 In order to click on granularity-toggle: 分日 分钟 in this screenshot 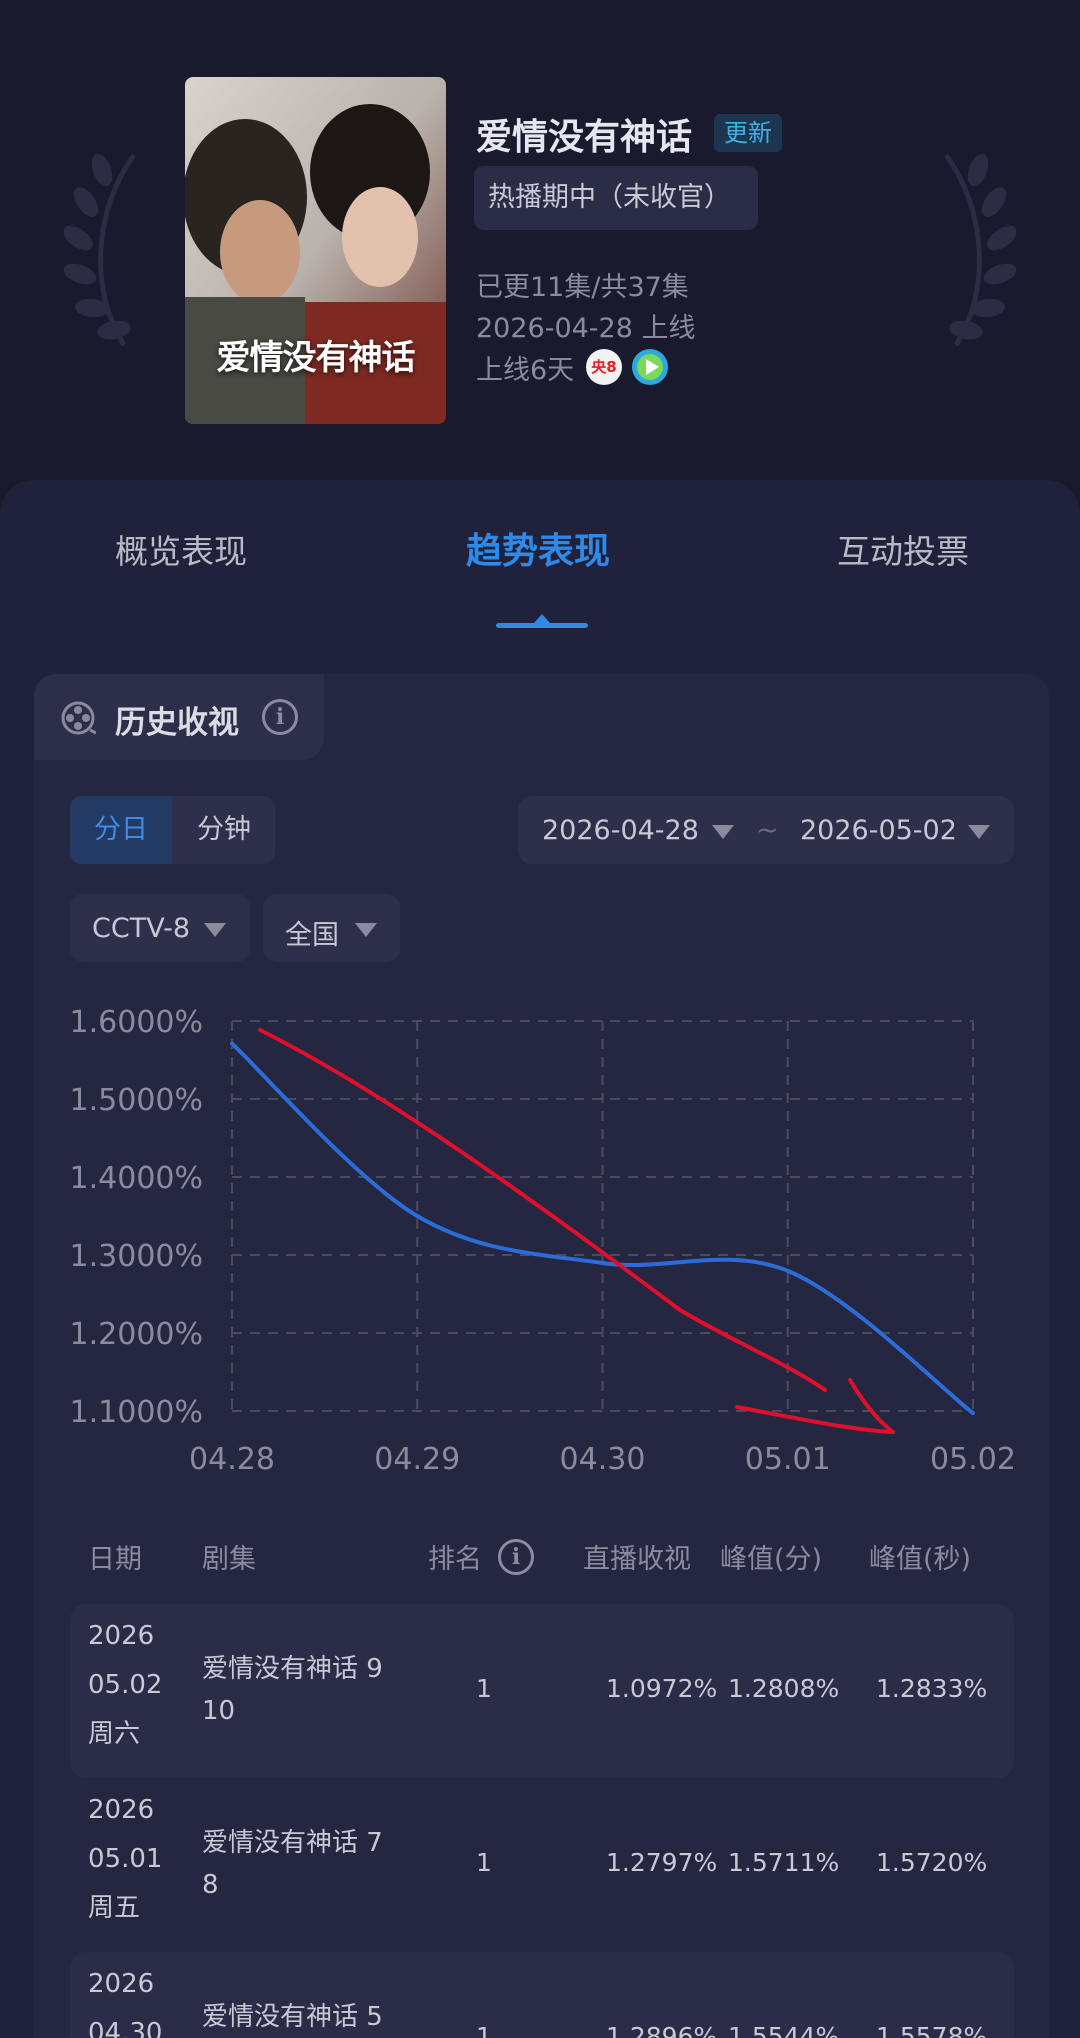, I will do `click(172, 830)`.